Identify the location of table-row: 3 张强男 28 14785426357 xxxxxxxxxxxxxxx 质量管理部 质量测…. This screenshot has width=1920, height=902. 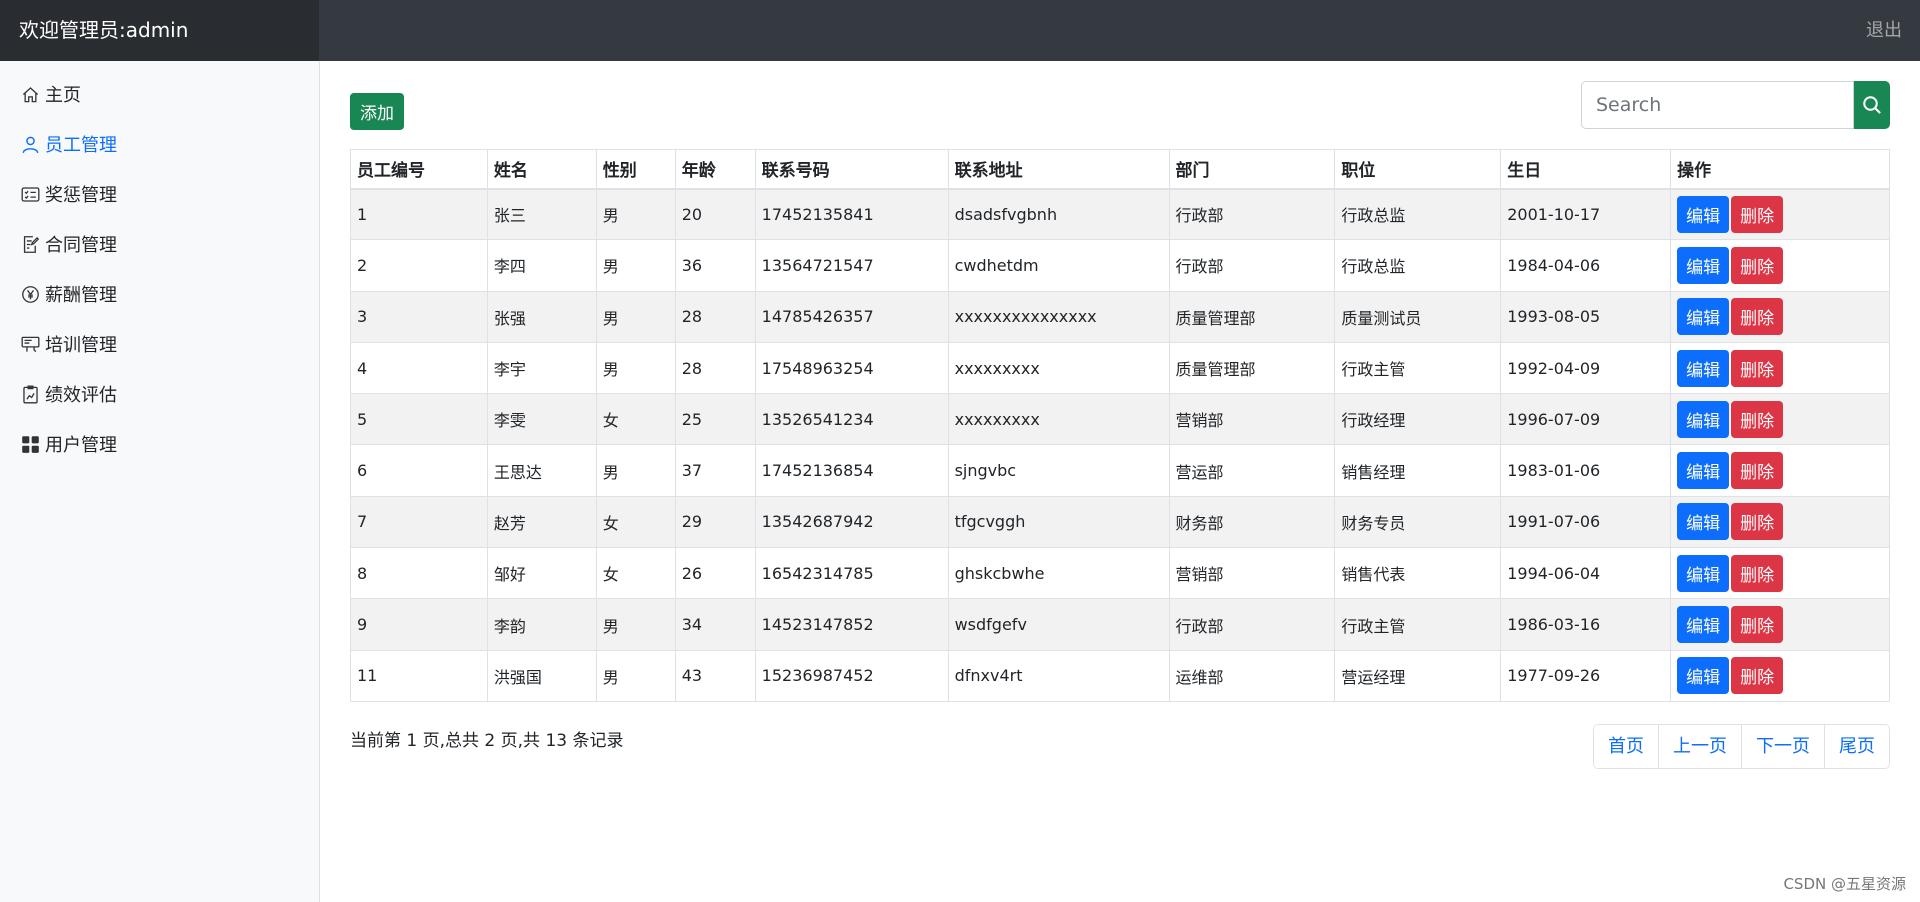
(1120, 316).